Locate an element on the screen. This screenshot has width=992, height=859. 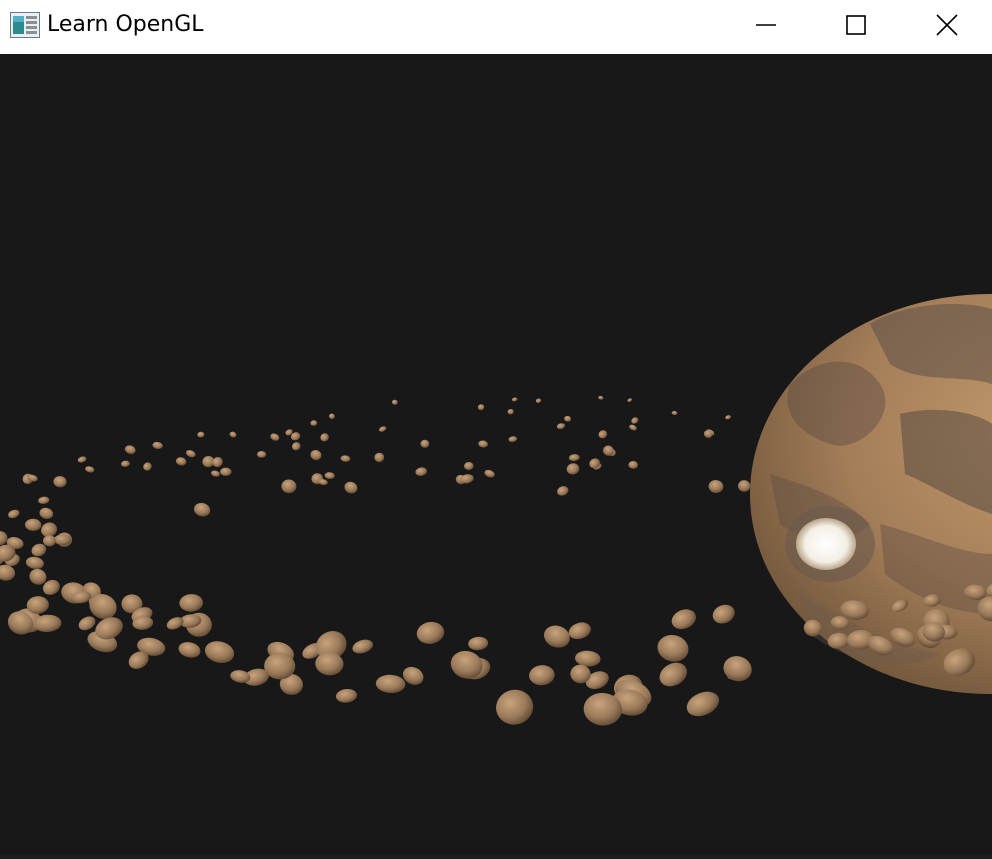
close-button is located at coordinates (946, 26).